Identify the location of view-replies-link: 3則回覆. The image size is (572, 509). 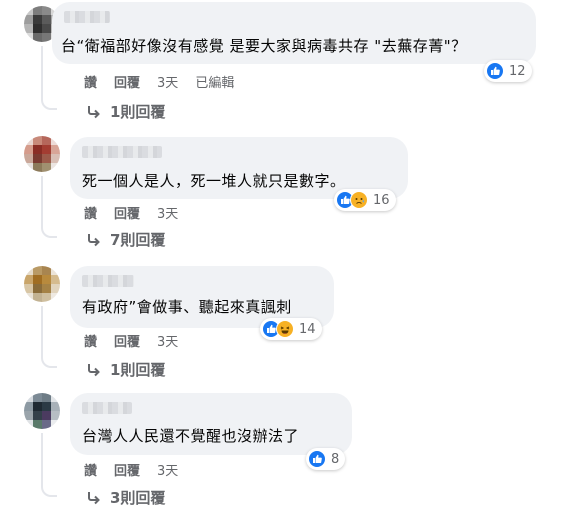
(125, 497).